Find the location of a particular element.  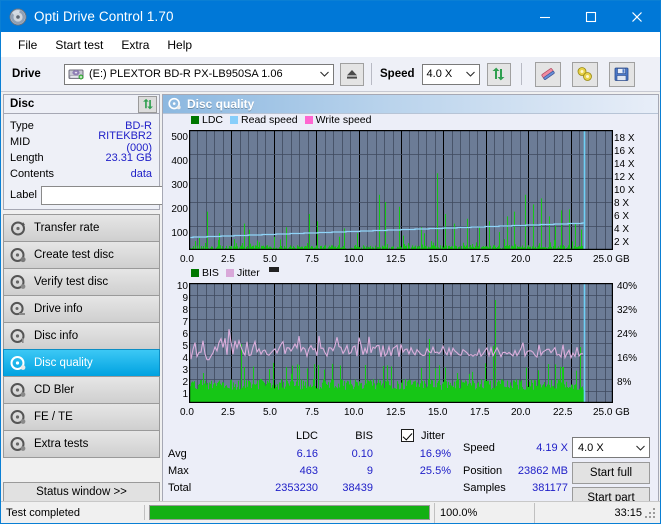

disc-length-value: 23.31 GB is located at coordinates (128, 158).